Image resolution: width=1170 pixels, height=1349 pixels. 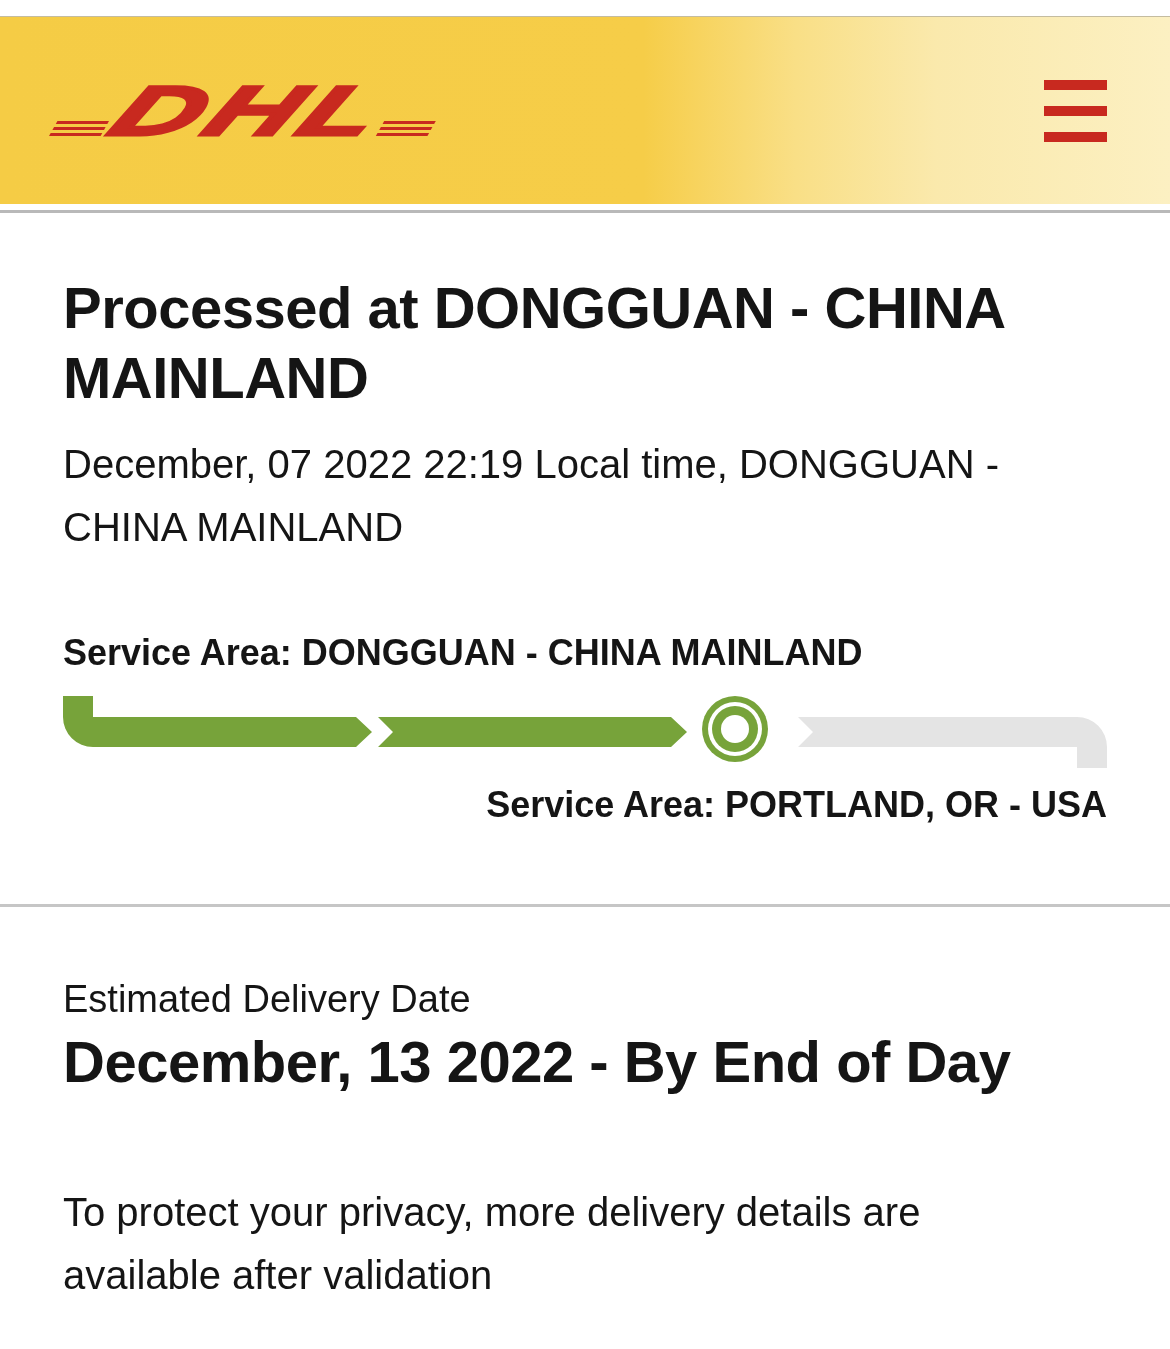 I want to click on current-location-icon, so click(x=735, y=729).